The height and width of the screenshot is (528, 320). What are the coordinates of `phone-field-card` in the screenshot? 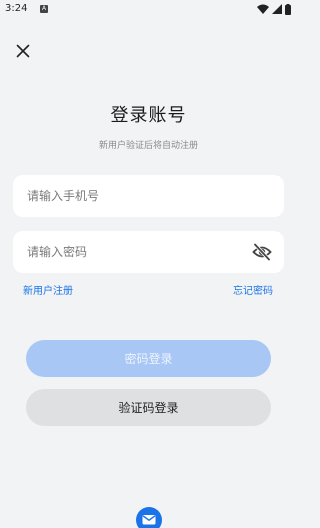 It's located at (148, 196).